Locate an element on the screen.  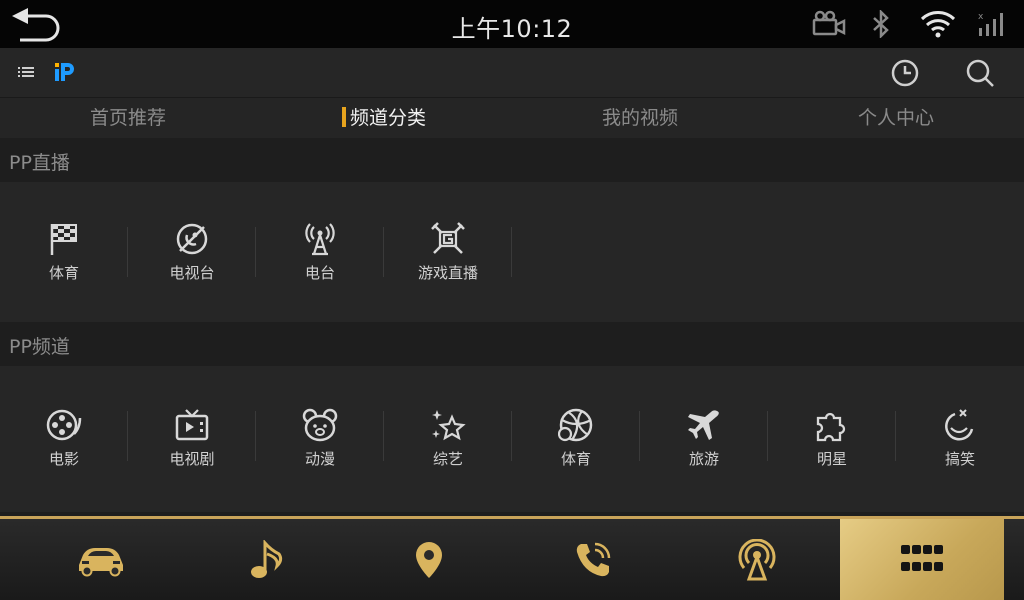
phone-icon is located at coordinates (593, 559).